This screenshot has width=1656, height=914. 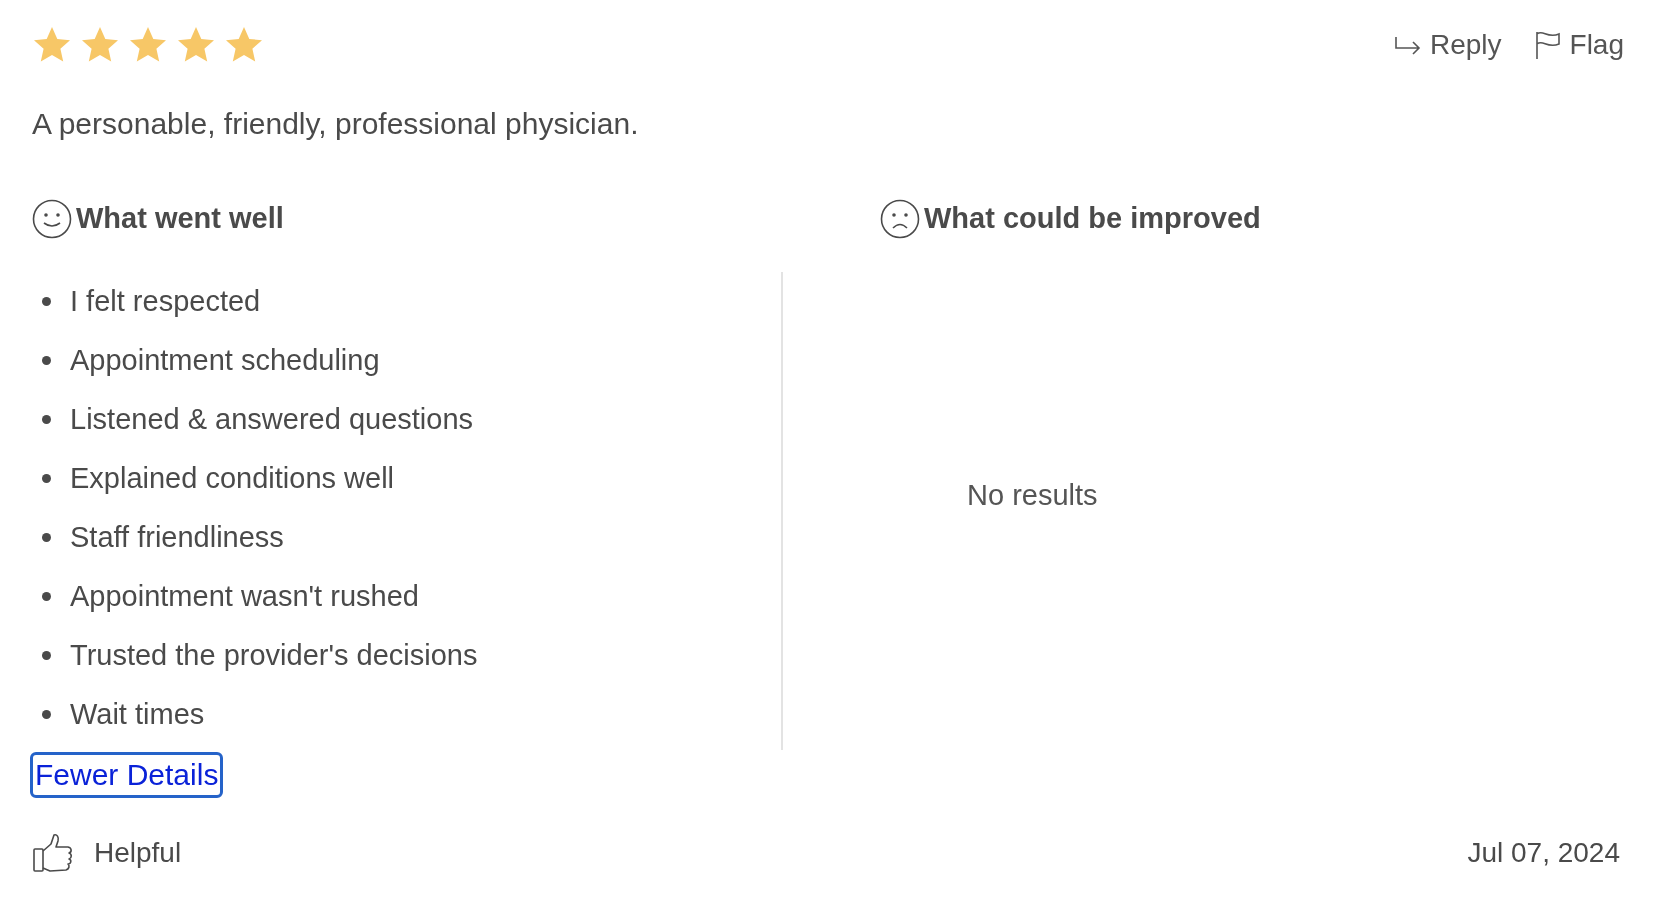 What do you see at coordinates (274, 655) in the screenshot?
I see `list-item: Trusted the provider's decisions` at bounding box center [274, 655].